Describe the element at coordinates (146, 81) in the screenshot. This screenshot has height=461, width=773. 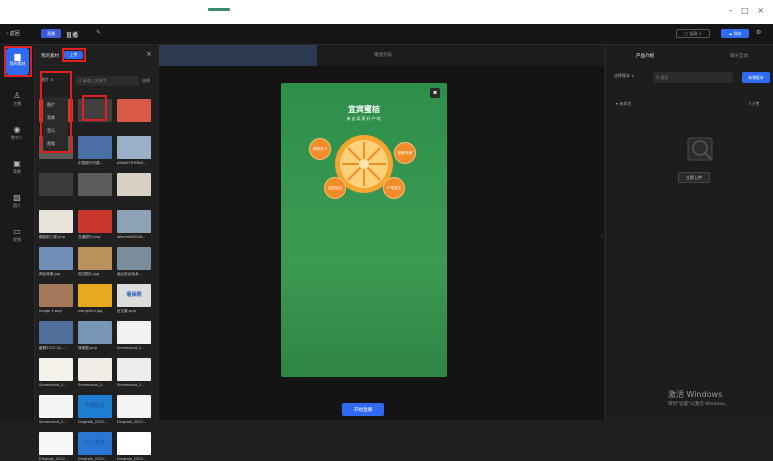
I see `select-link: 选择` at that location.